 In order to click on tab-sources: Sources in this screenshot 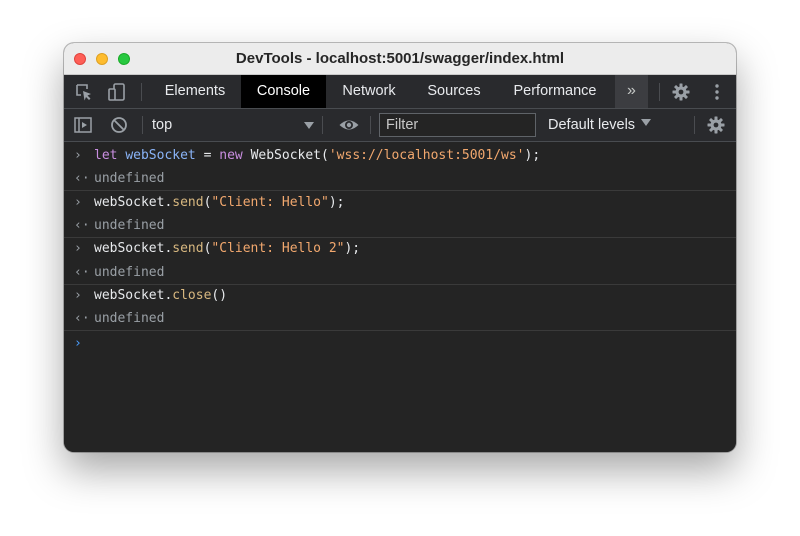, I will do `click(454, 91)`.